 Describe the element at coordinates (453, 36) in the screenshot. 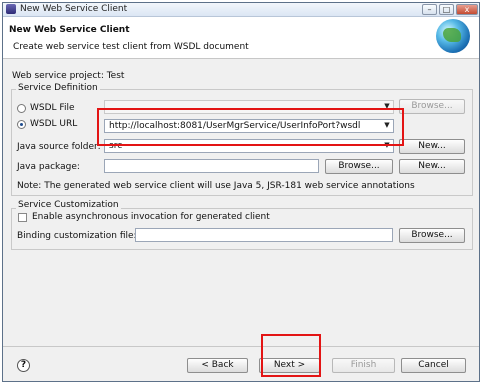

I see `globe-icon` at that location.